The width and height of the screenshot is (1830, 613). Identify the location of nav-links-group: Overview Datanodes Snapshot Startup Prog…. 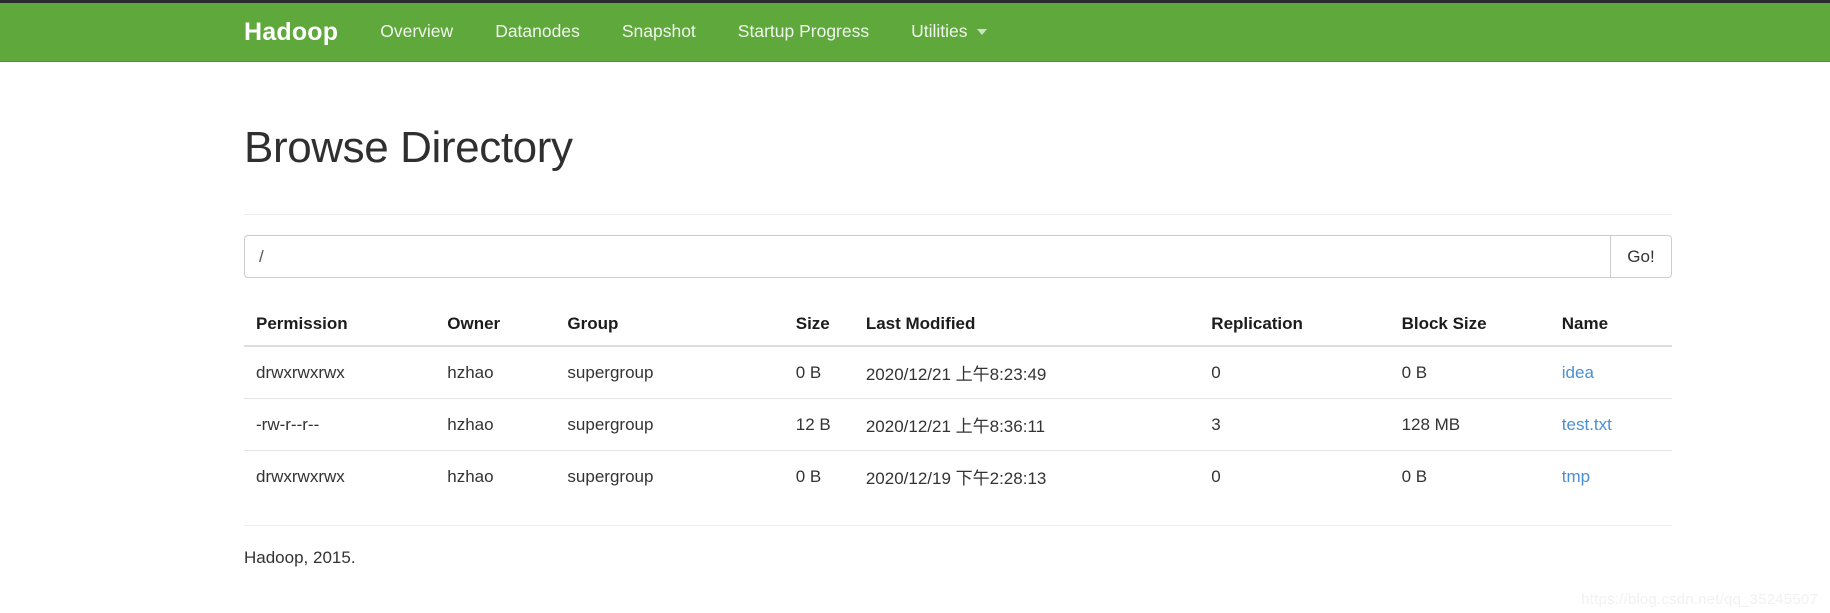
(693, 32).